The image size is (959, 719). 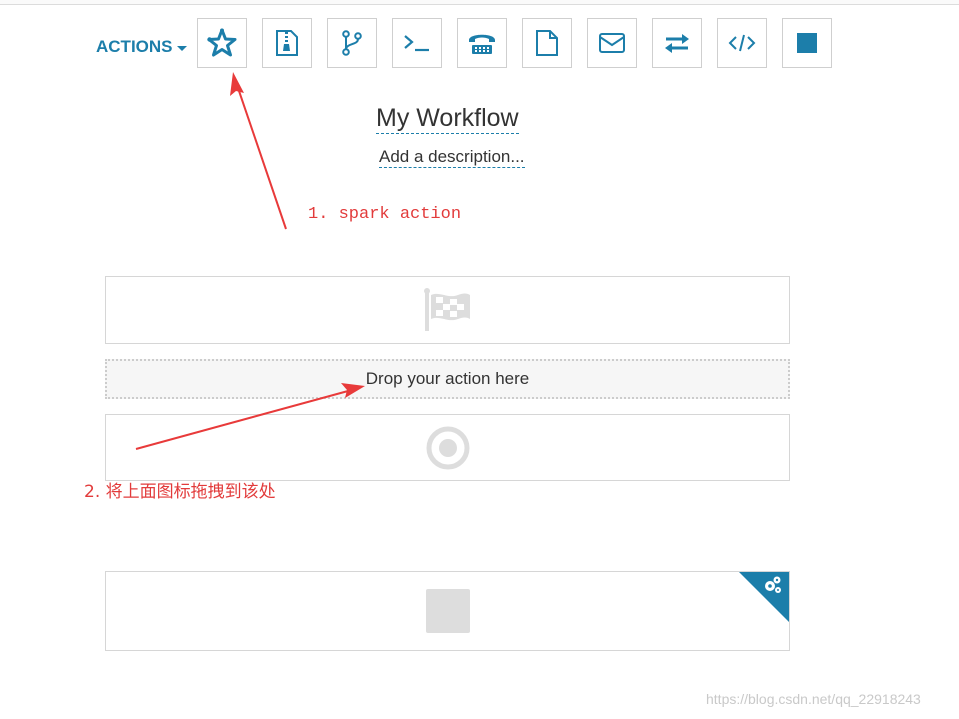 I want to click on annotation-step-1: 1. spark action, so click(x=385, y=214).